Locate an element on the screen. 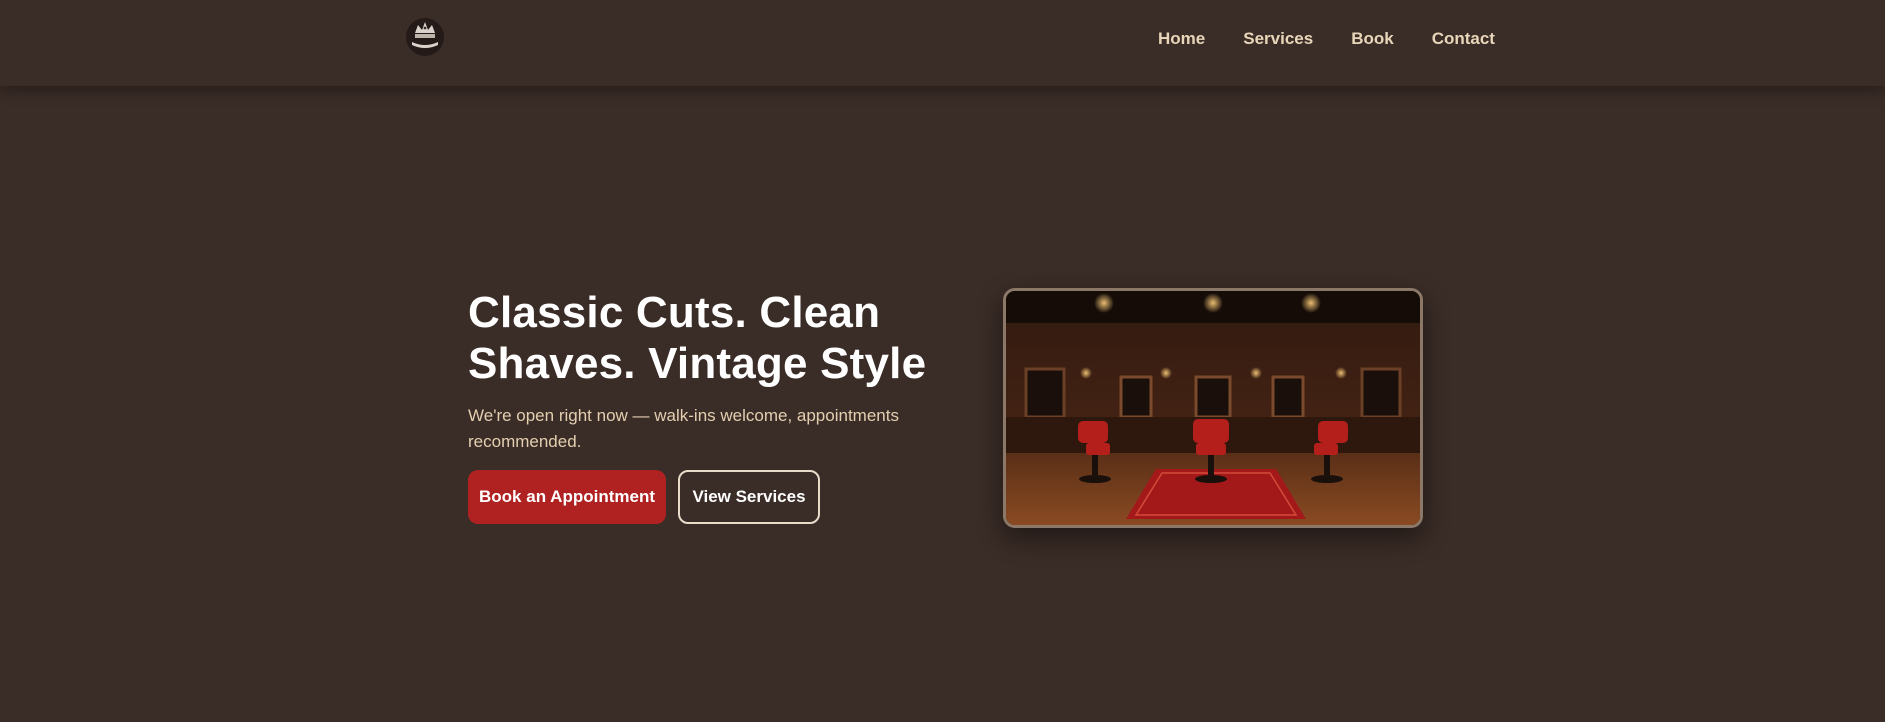 This screenshot has width=1885, height=722. nav-book-link: Book is located at coordinates (1372, 39).